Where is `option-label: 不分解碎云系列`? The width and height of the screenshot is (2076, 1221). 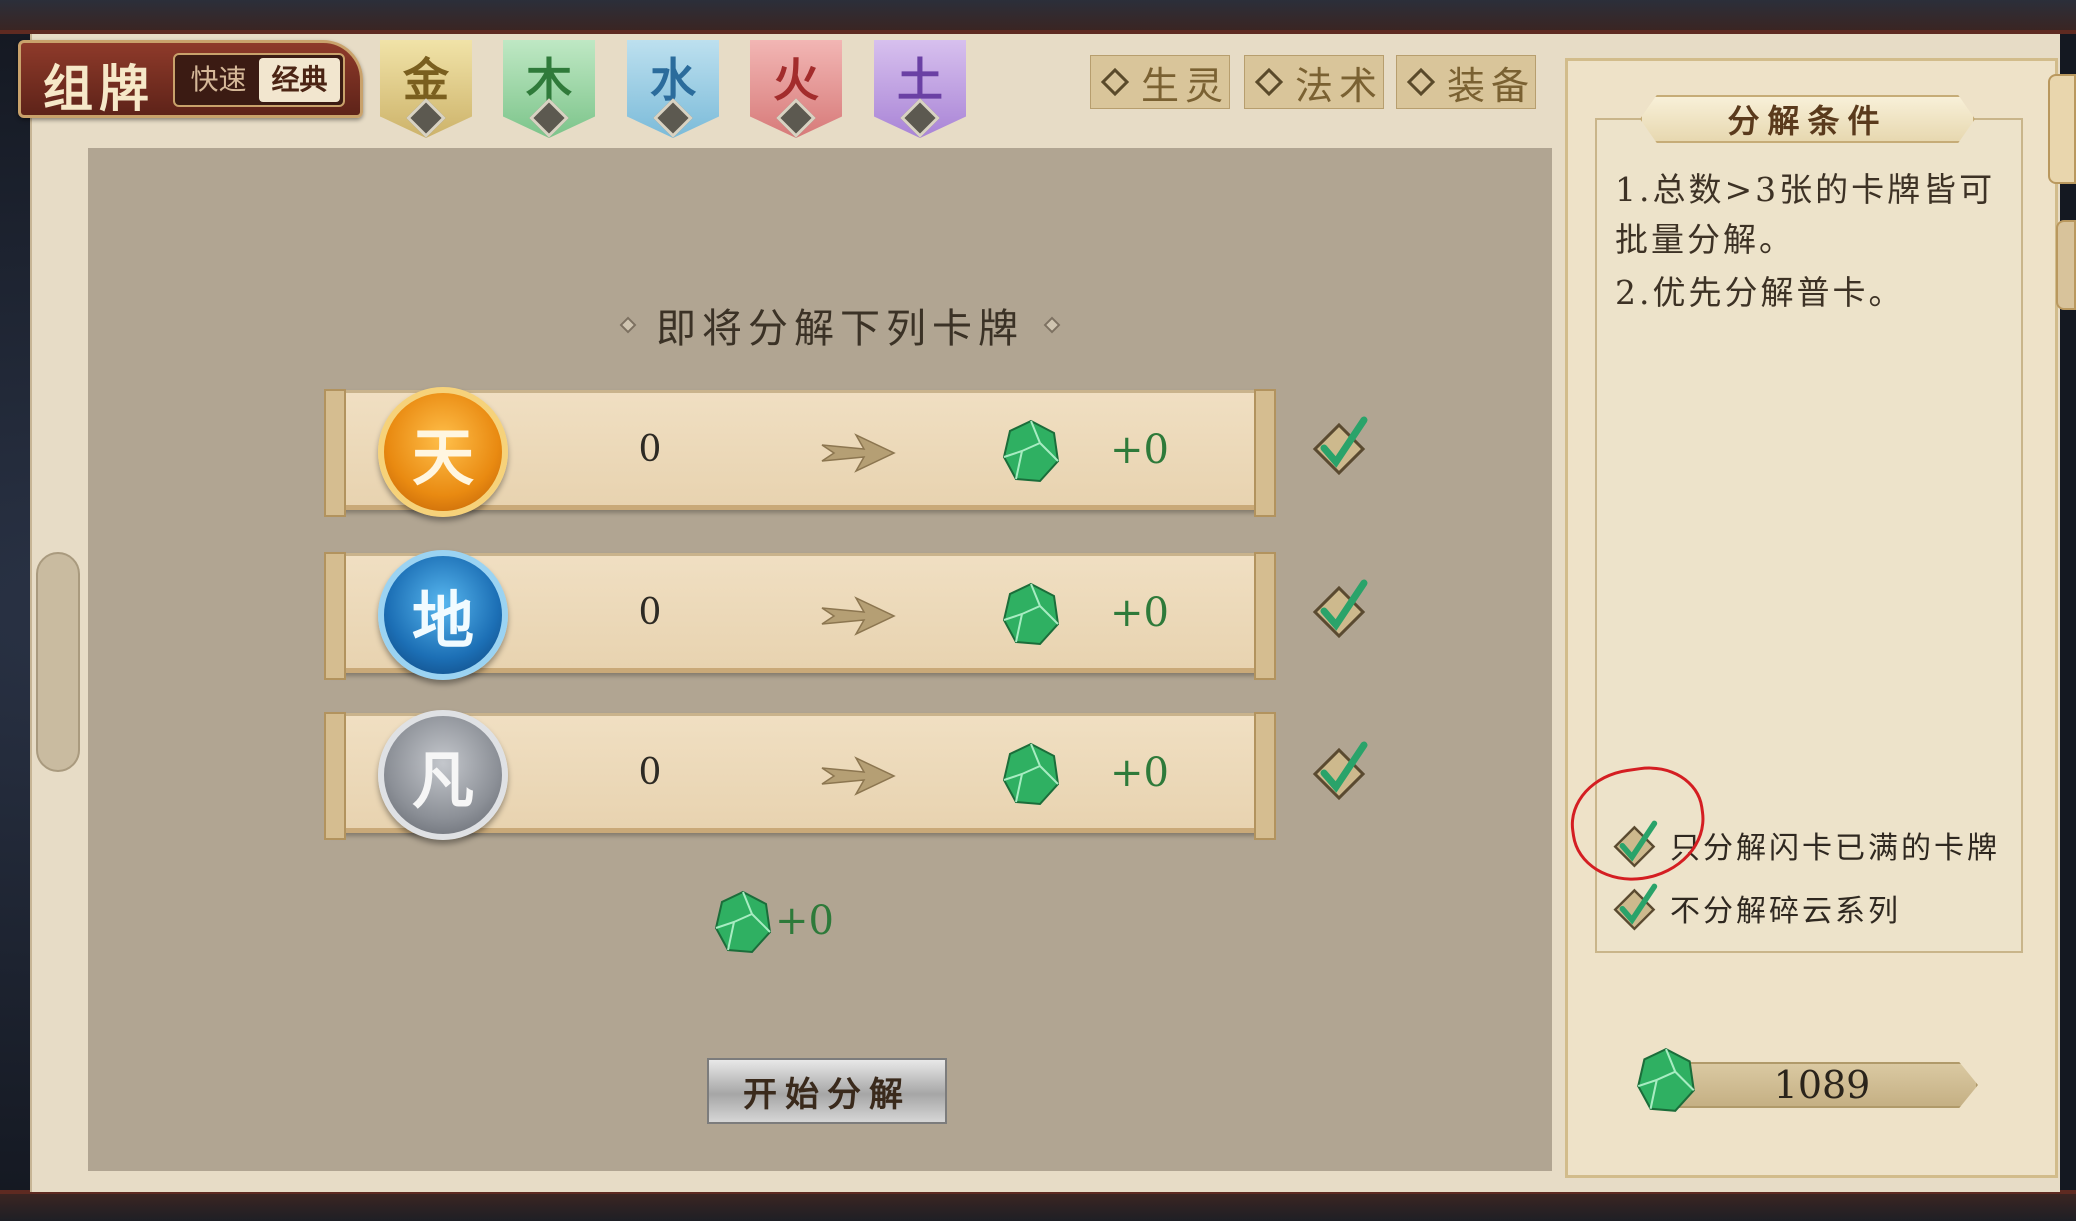 option-label: 不分解碎云系列 is located at coordinates (1785, 911).